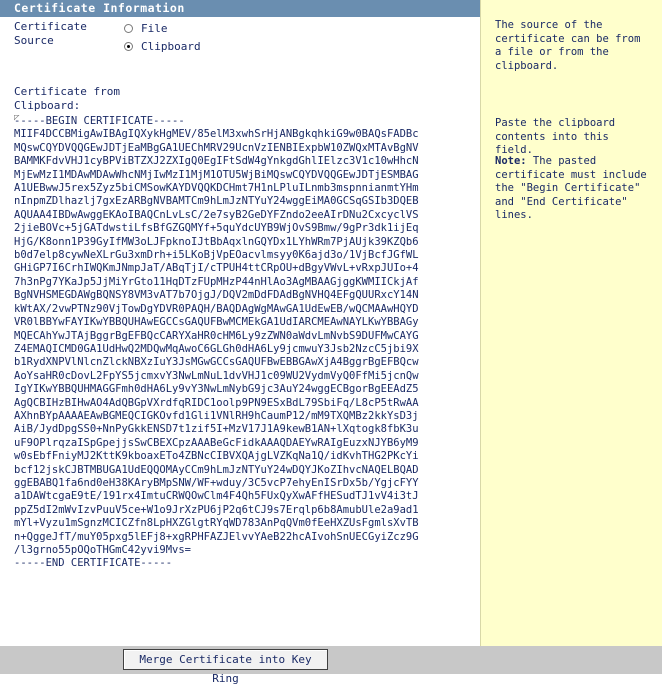 This screenshot has height=688, width=662. What do you see at coordinates (99, 8) in the screenshot?
I see `section-title: Certificate Information` at bounding box center [99, 8].